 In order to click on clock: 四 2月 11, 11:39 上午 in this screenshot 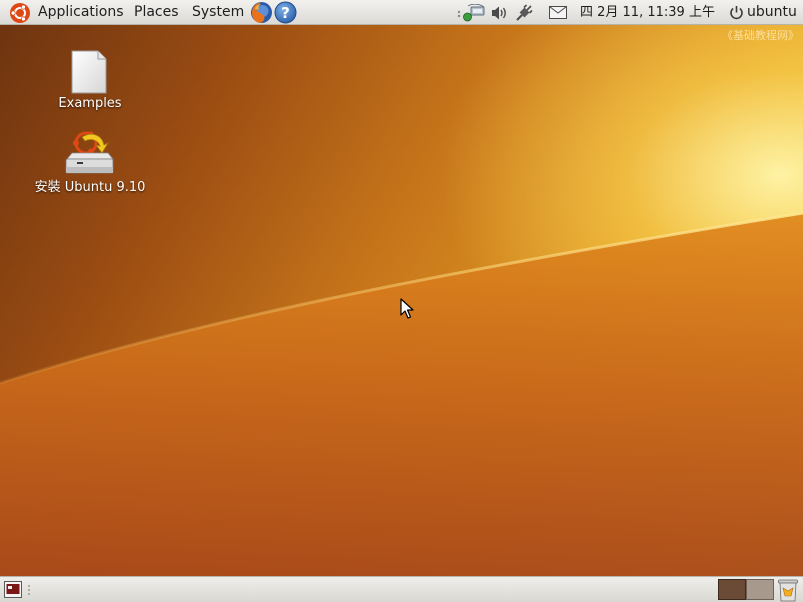, I will do `click(647, 12)`.